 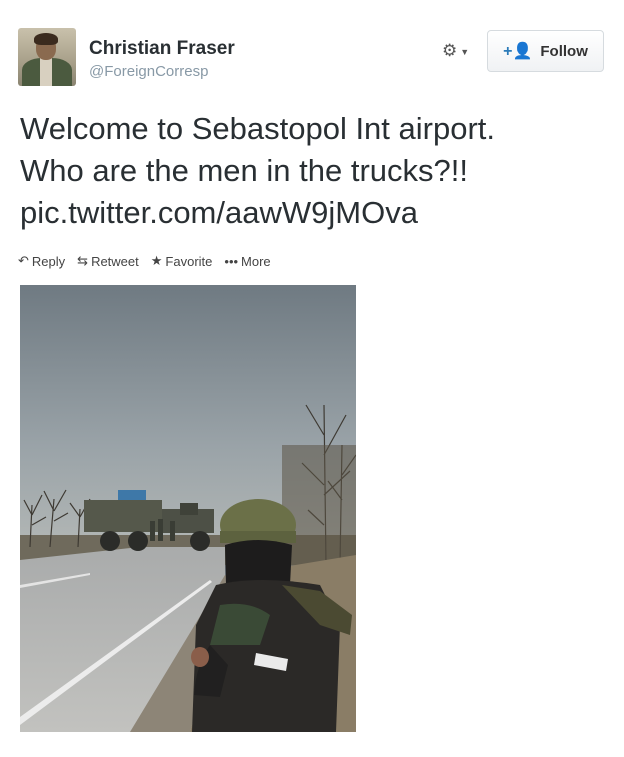 I want to click on tweet-line-1: Welcome to Sebastopol Int airport., so click(x=258, y=128).